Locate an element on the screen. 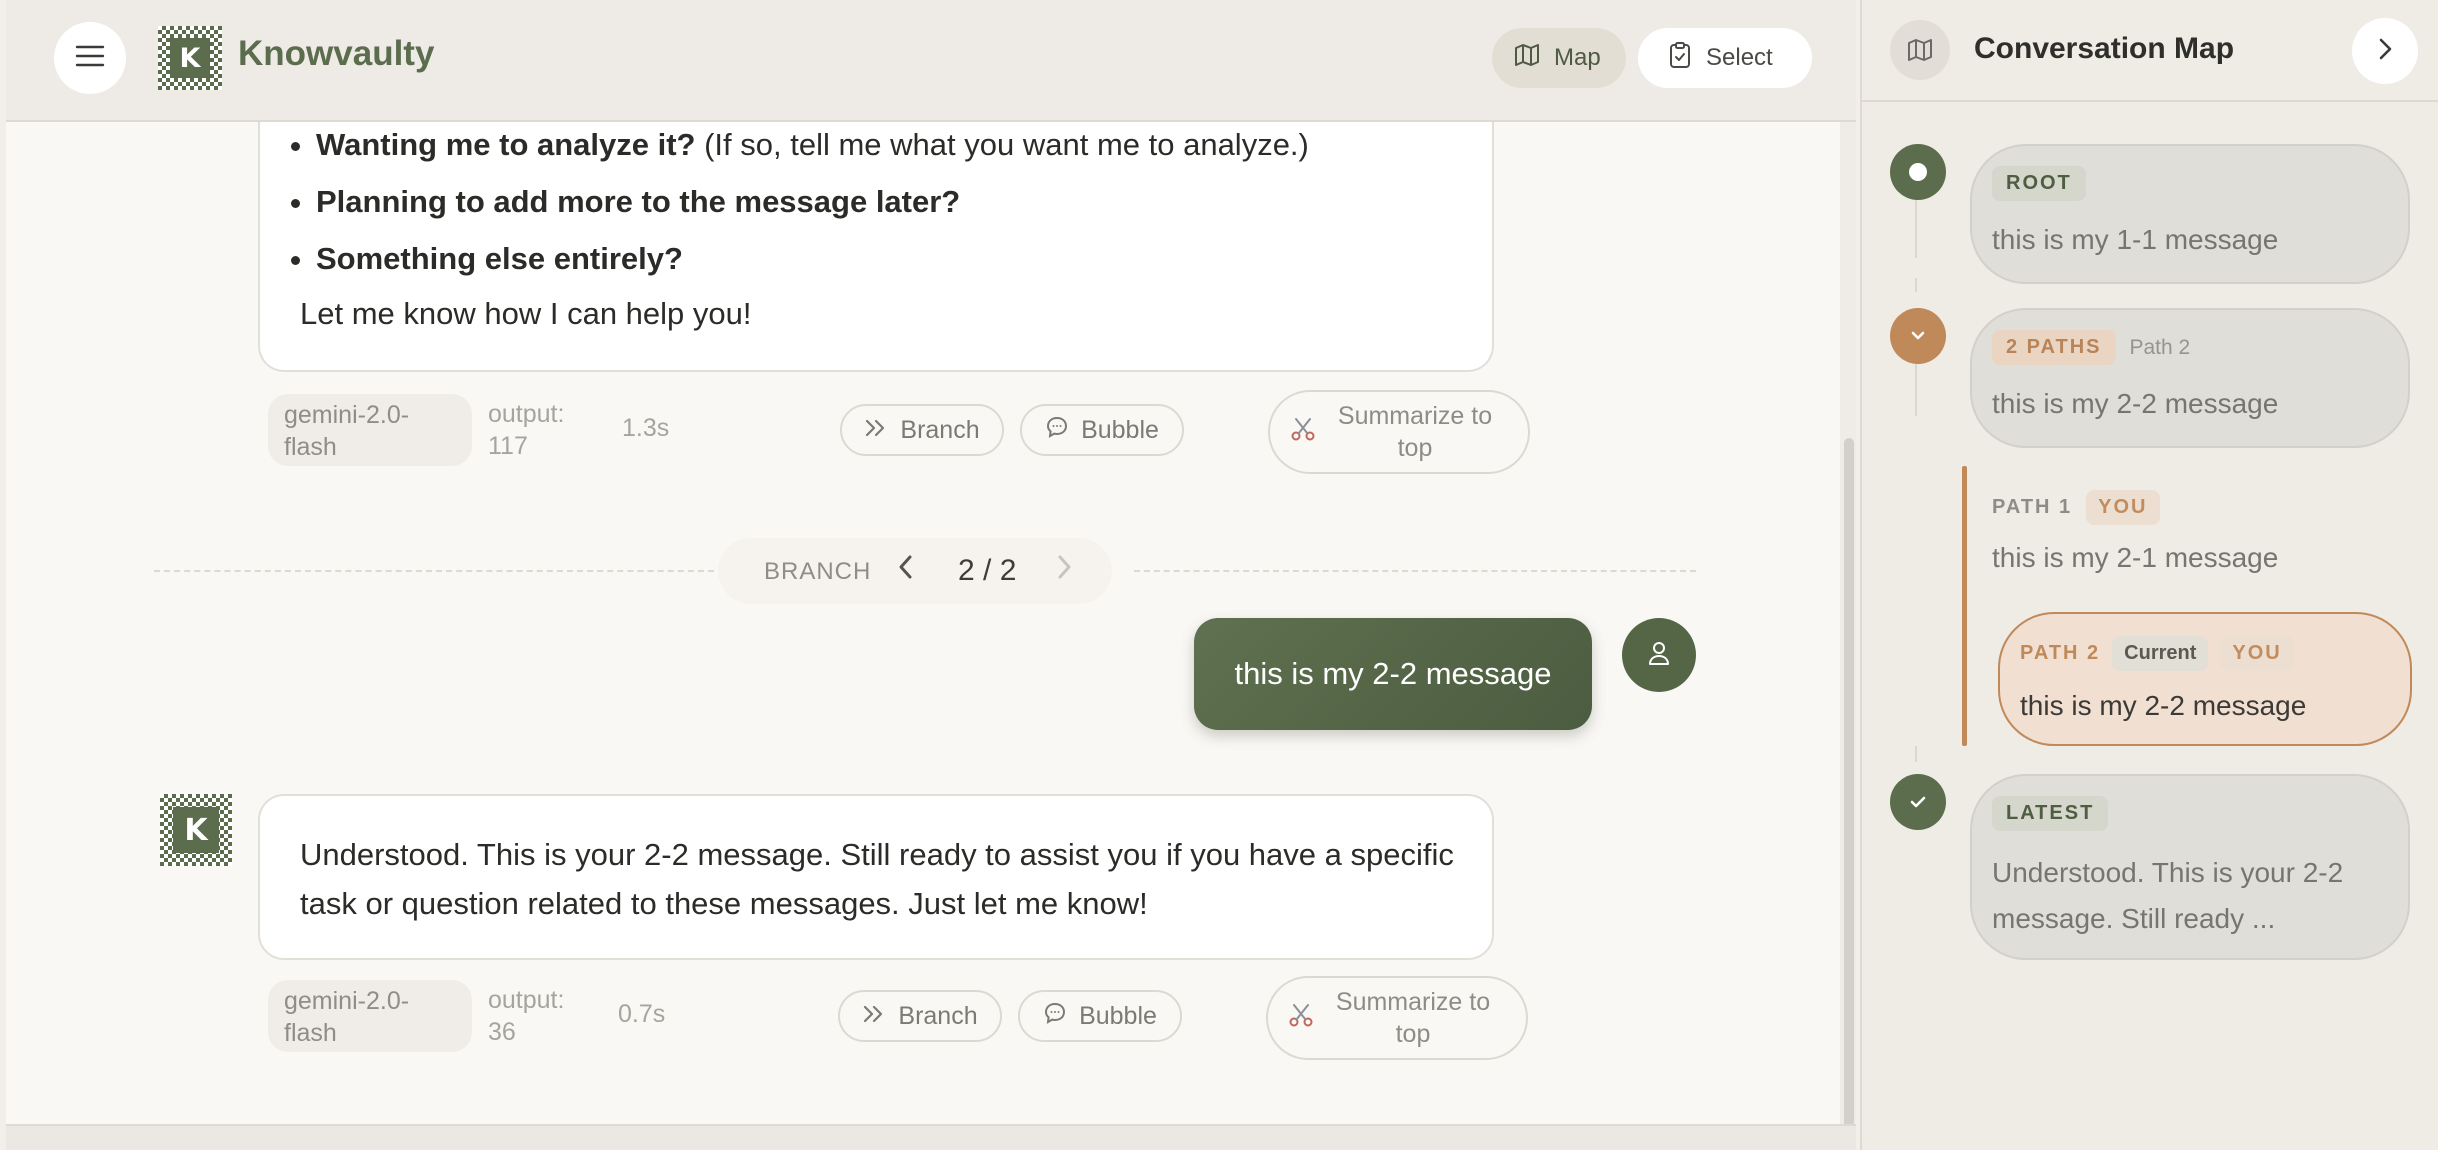  path-tags: PATH 2 Current YOU is located at coordinates (2157, 653).